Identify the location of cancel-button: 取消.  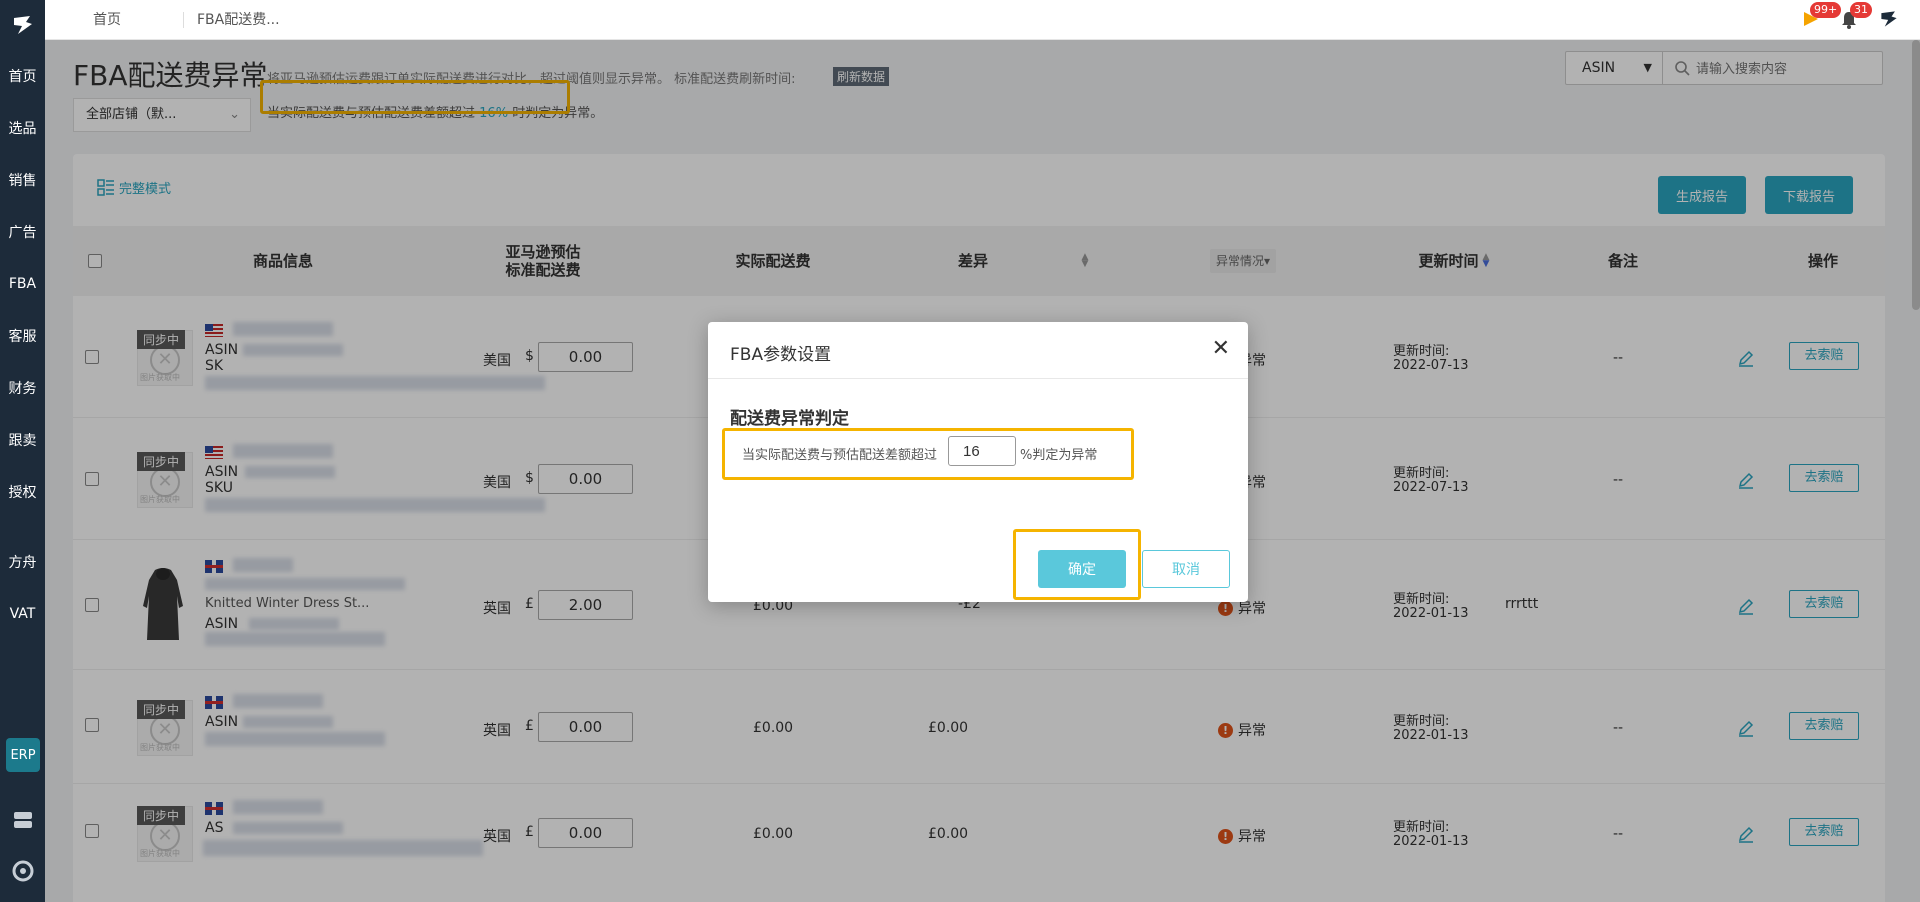
(1186, 569).